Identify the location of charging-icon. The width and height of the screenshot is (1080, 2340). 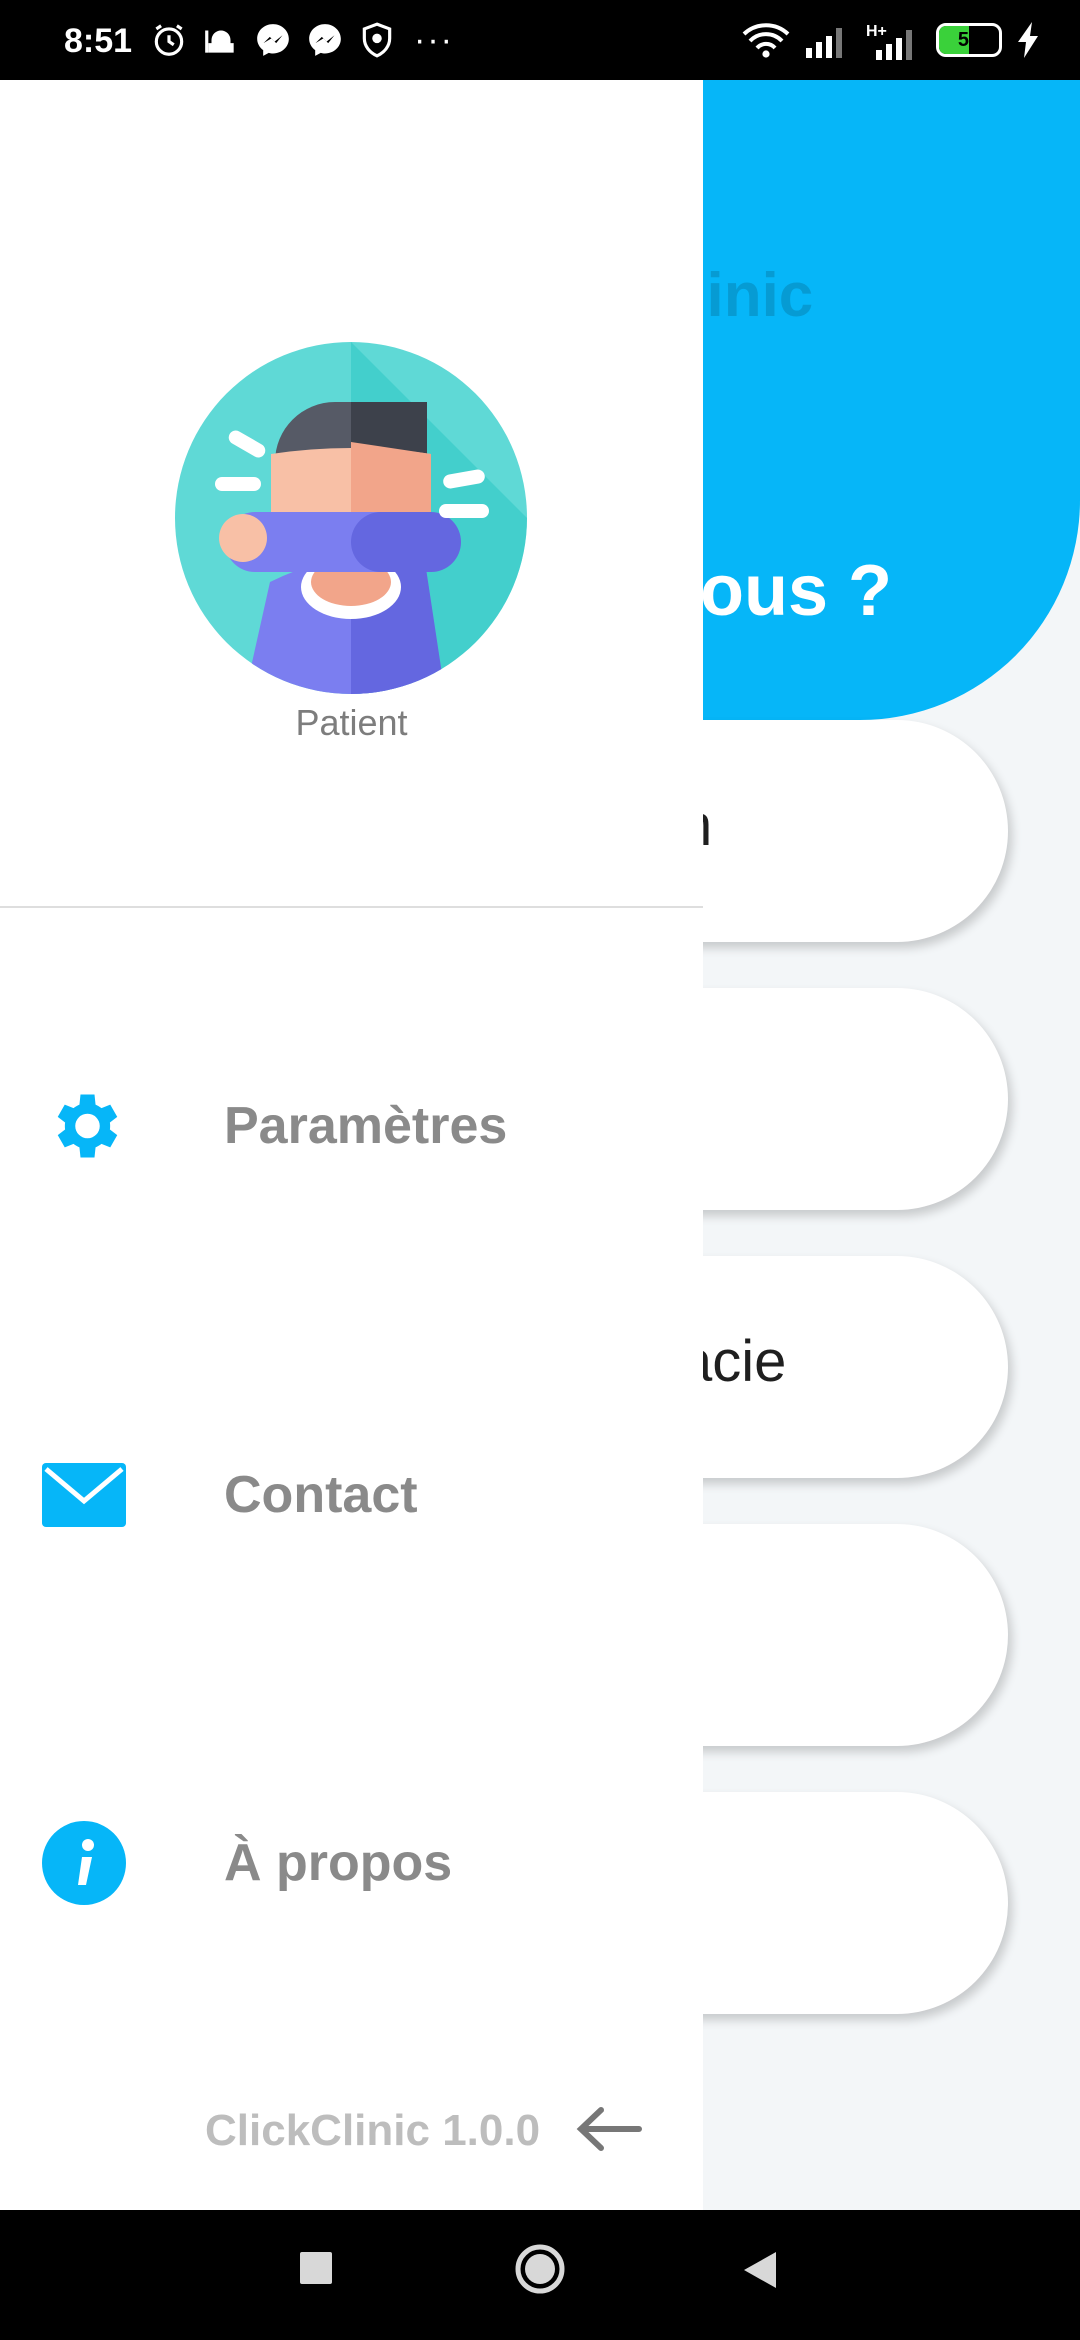
(1028, 40).